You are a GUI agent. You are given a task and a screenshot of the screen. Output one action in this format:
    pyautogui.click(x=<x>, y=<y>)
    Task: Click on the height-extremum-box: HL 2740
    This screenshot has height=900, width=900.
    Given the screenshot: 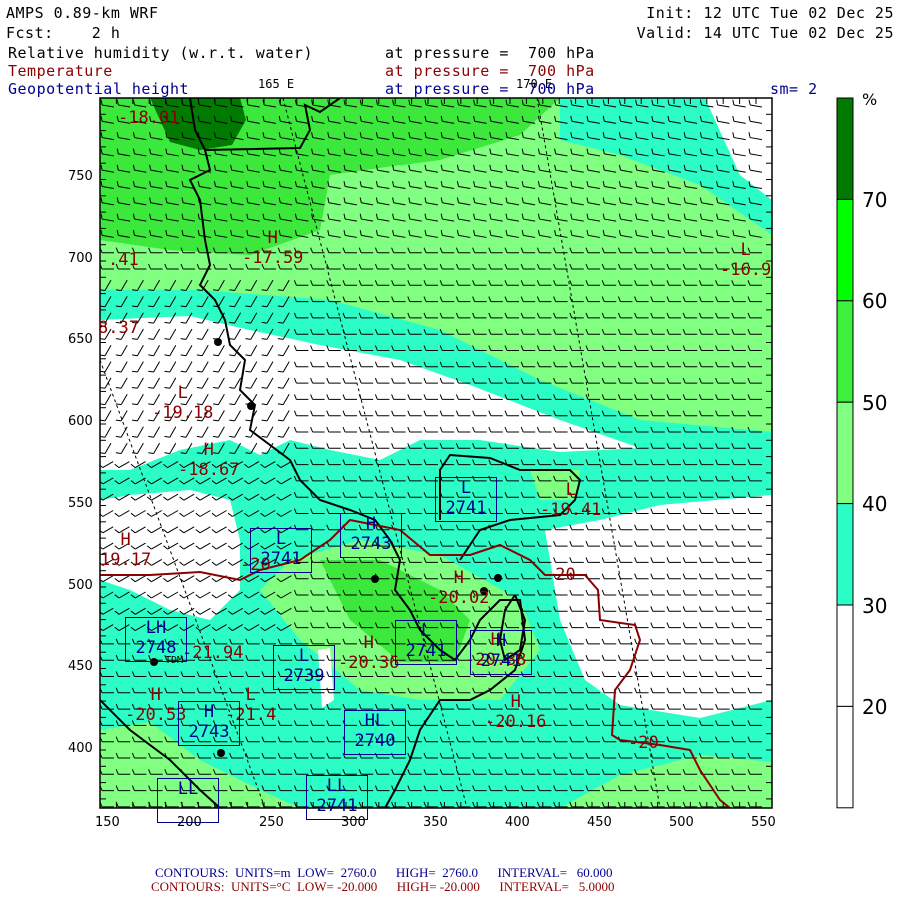 What is the action you would take?
    pyautogui.click(x=375, y=732)
    